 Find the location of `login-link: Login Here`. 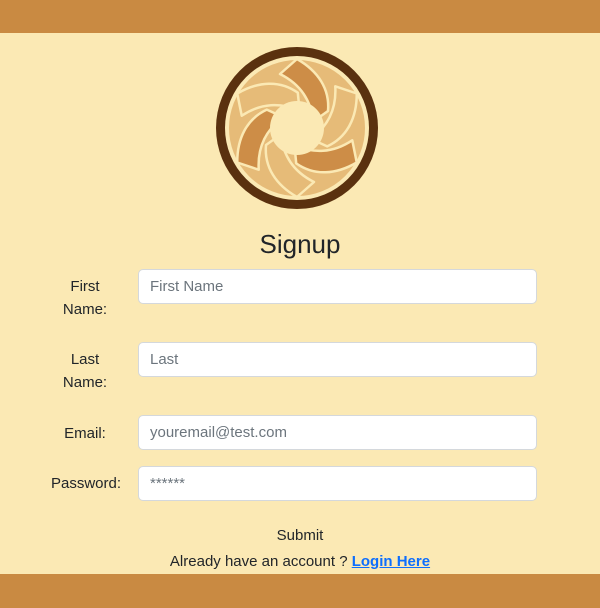

login-link: Login Here is located at coordinates (391, 561).